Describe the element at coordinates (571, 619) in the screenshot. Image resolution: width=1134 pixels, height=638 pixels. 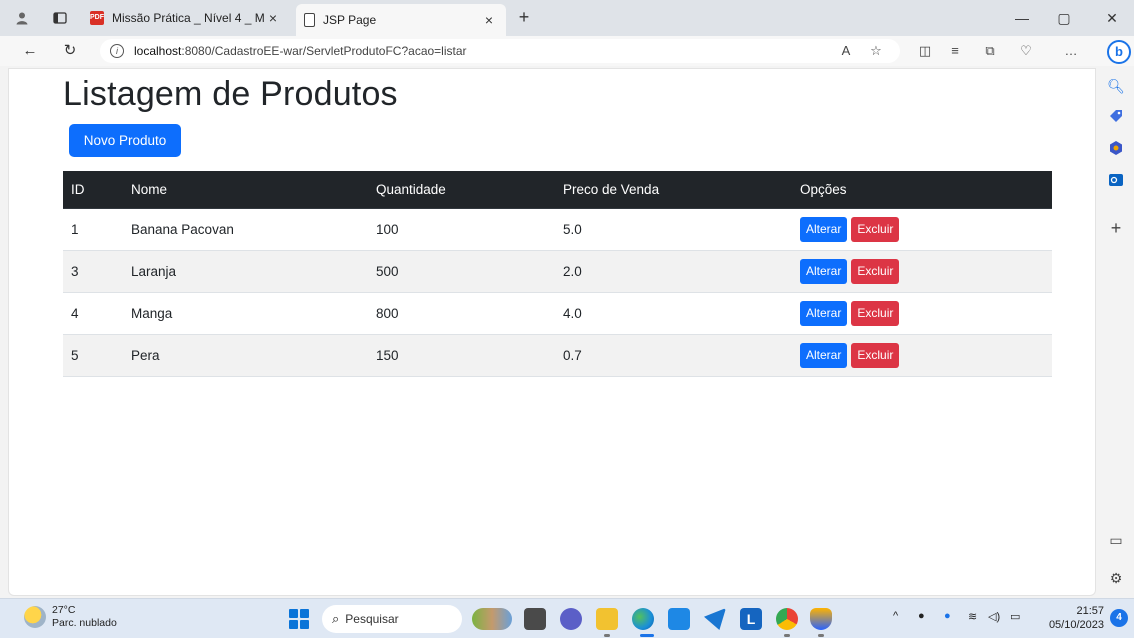
I see `teams-chat-icon` at that location.